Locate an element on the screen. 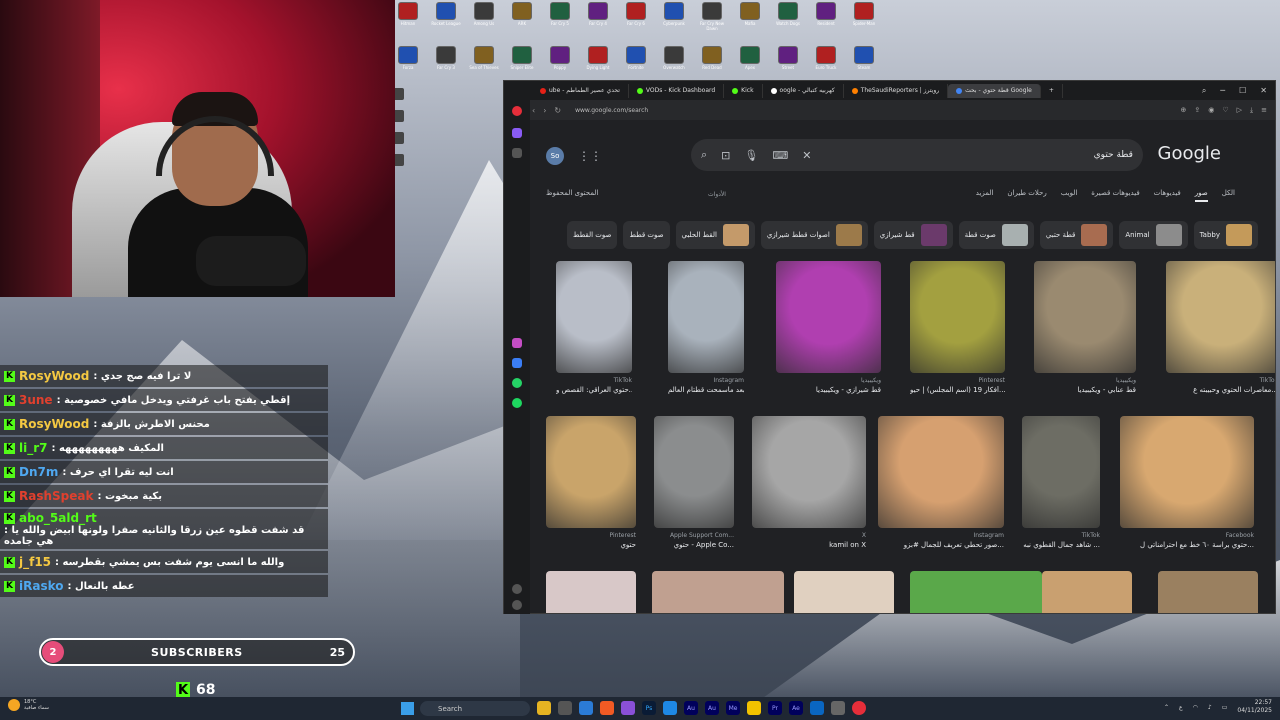 This screenshot has width=1280, height=720. camera-icon: ◉ is located at coordinates (1211, 110).